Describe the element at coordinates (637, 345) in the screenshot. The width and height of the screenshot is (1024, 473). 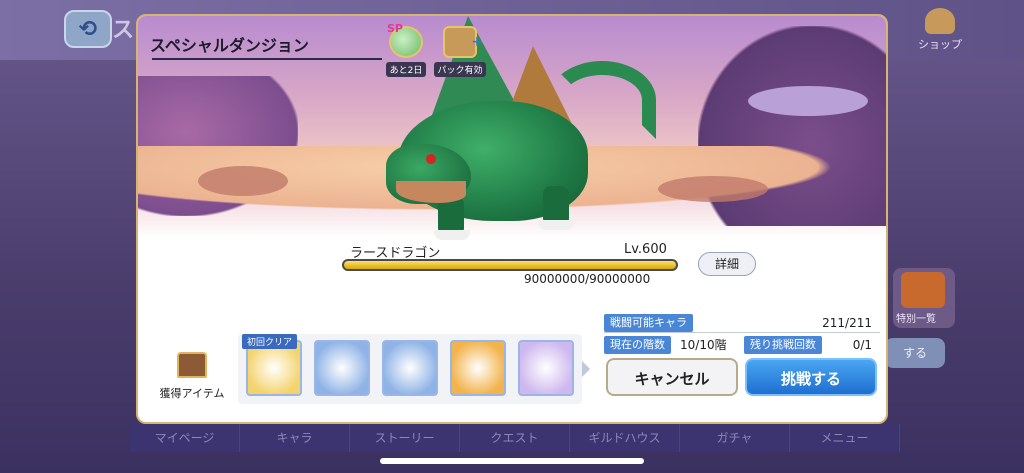
I see `stat-label: 現在の階数` at that location.